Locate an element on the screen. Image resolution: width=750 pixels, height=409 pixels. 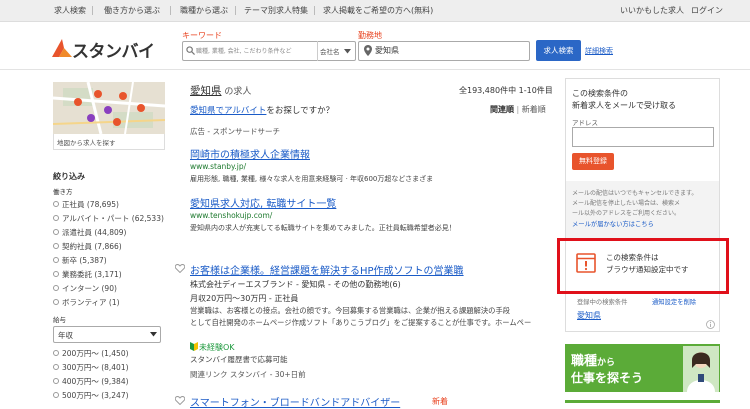
nav-item-login: ログイン is located at coordinates (707, 10).